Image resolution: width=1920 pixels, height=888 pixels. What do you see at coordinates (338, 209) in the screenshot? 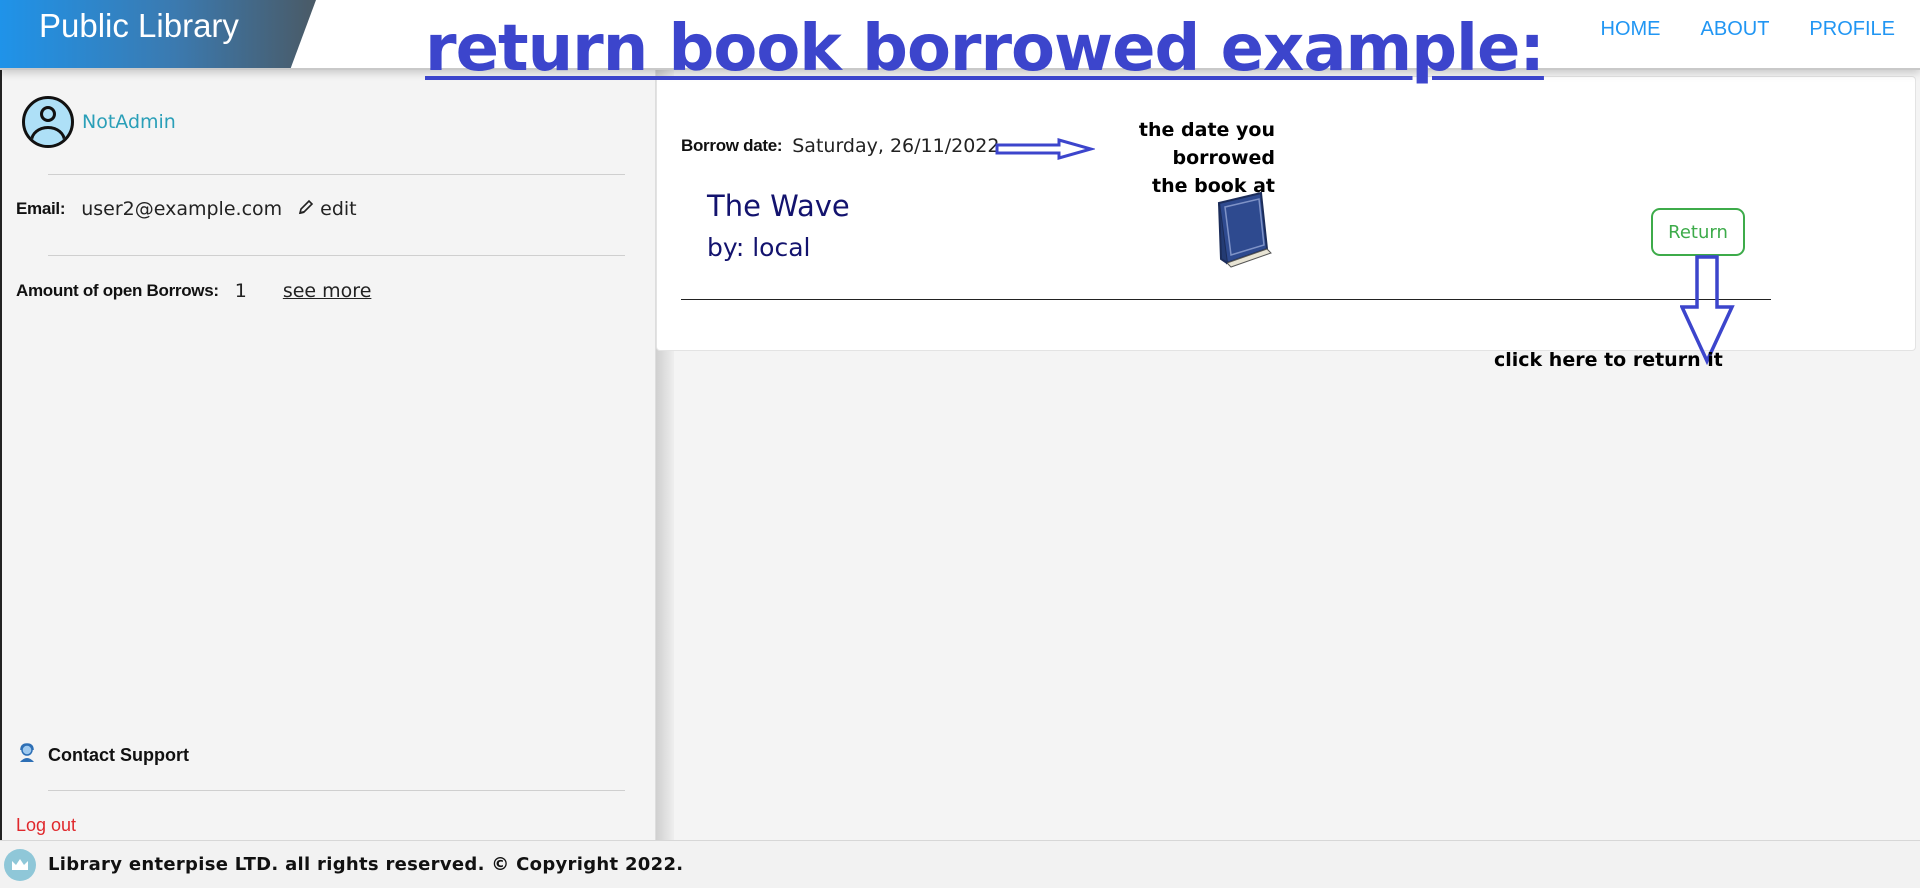
I see `edit-email-link: edit` at bounding box center [338, 209].